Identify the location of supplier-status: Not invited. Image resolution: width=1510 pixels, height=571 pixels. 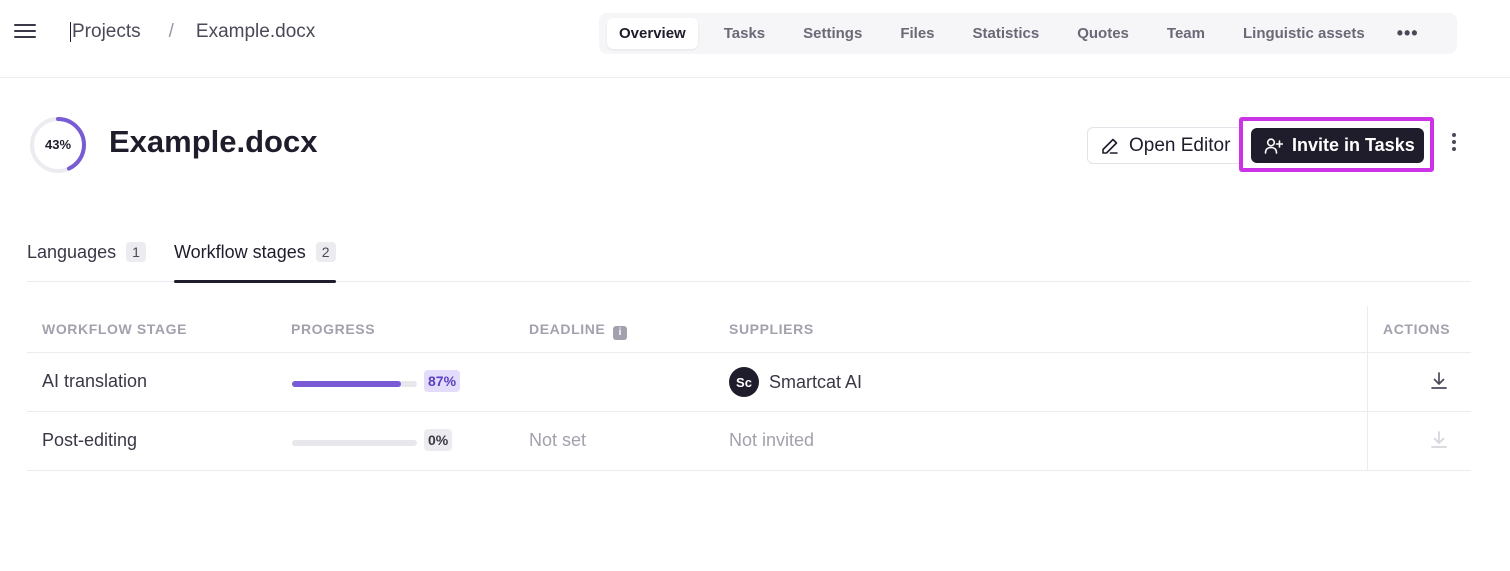
(772, 440).